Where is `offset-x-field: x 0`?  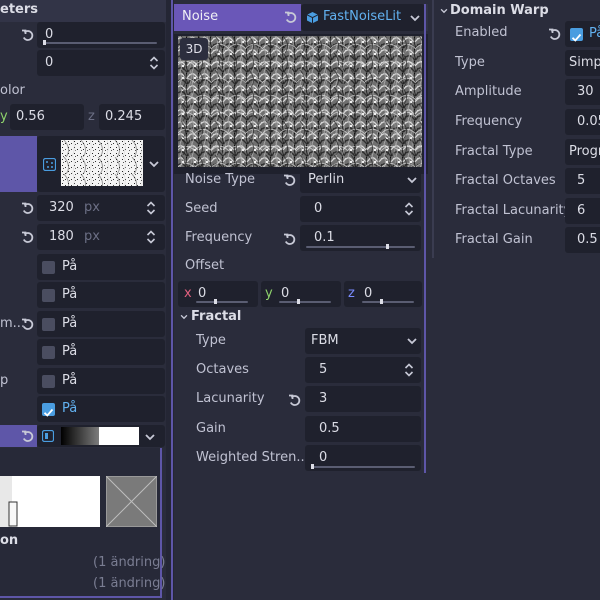 offset-x-field: x 0 is located at coordinates (218, 294).